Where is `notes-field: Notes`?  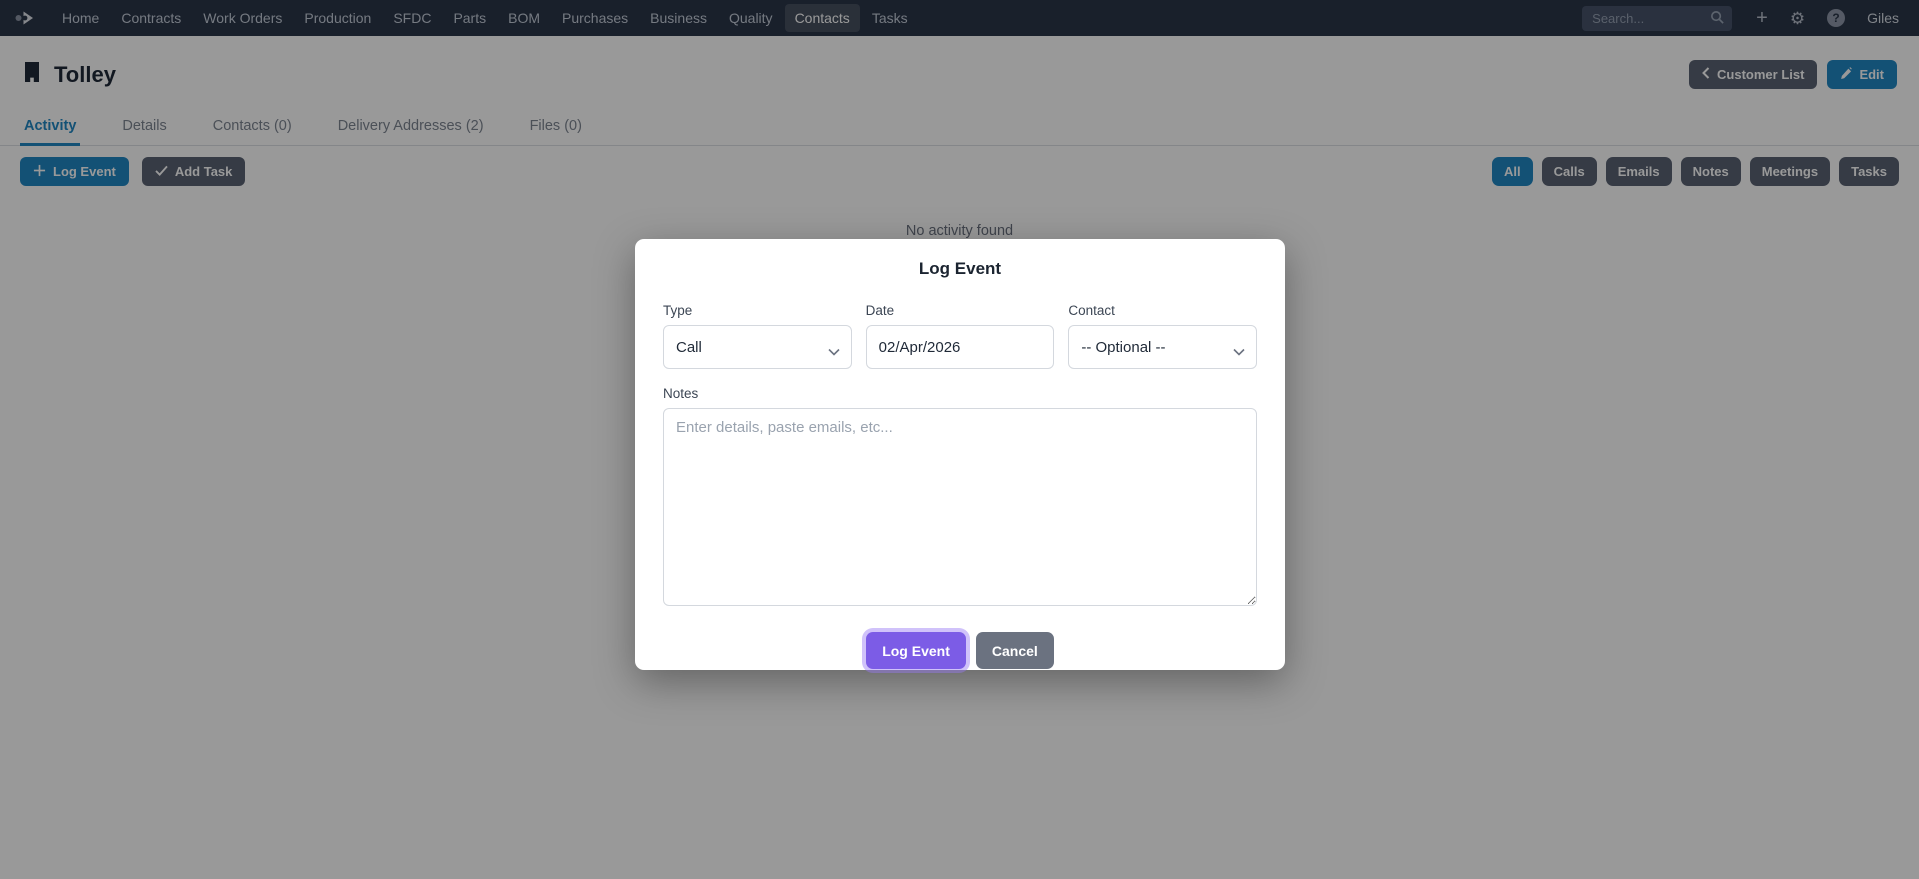
notes-field: Notes is located at coordinates (960, 498).